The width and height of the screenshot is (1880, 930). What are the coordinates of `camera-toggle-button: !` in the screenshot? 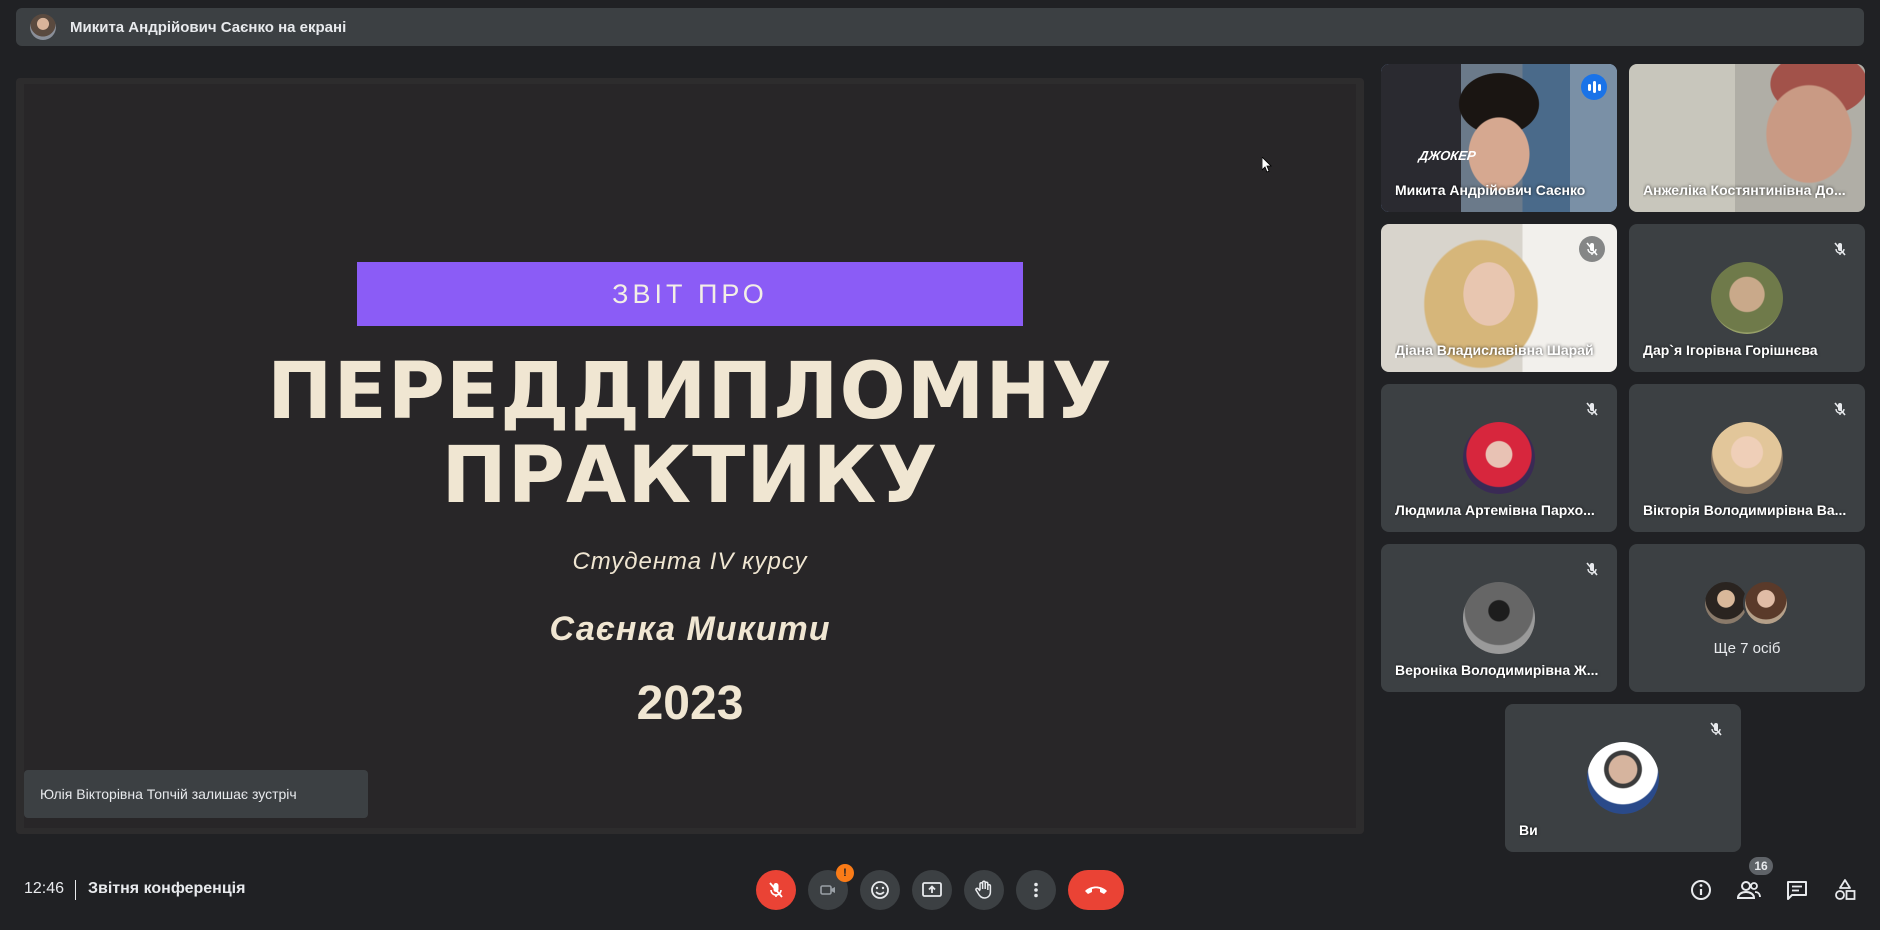 It's located at (831, 887).